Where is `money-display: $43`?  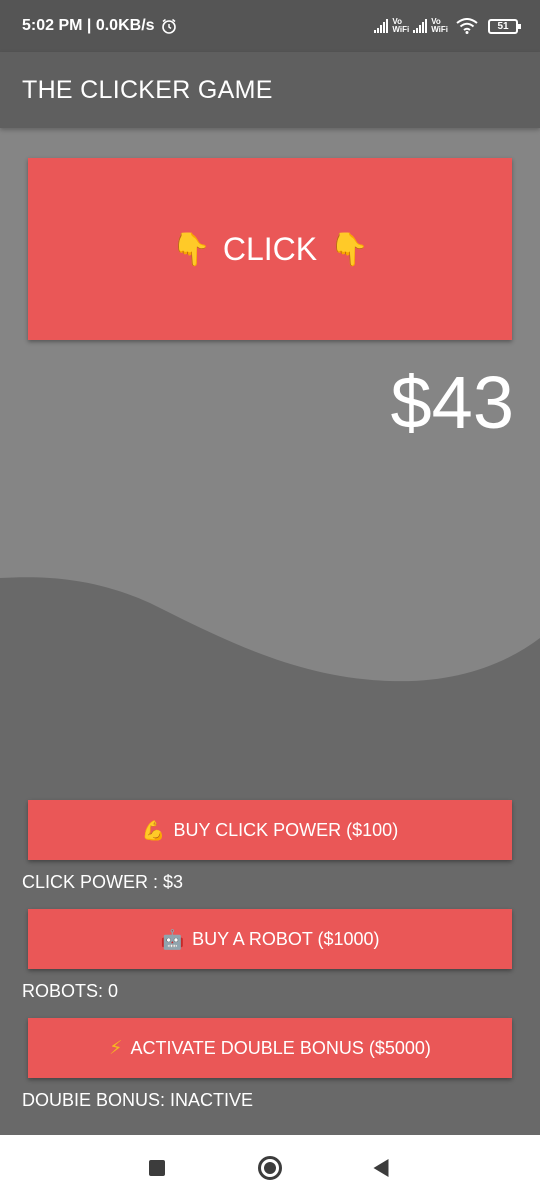
money-display: $43 is located at coordinates (452, 402).